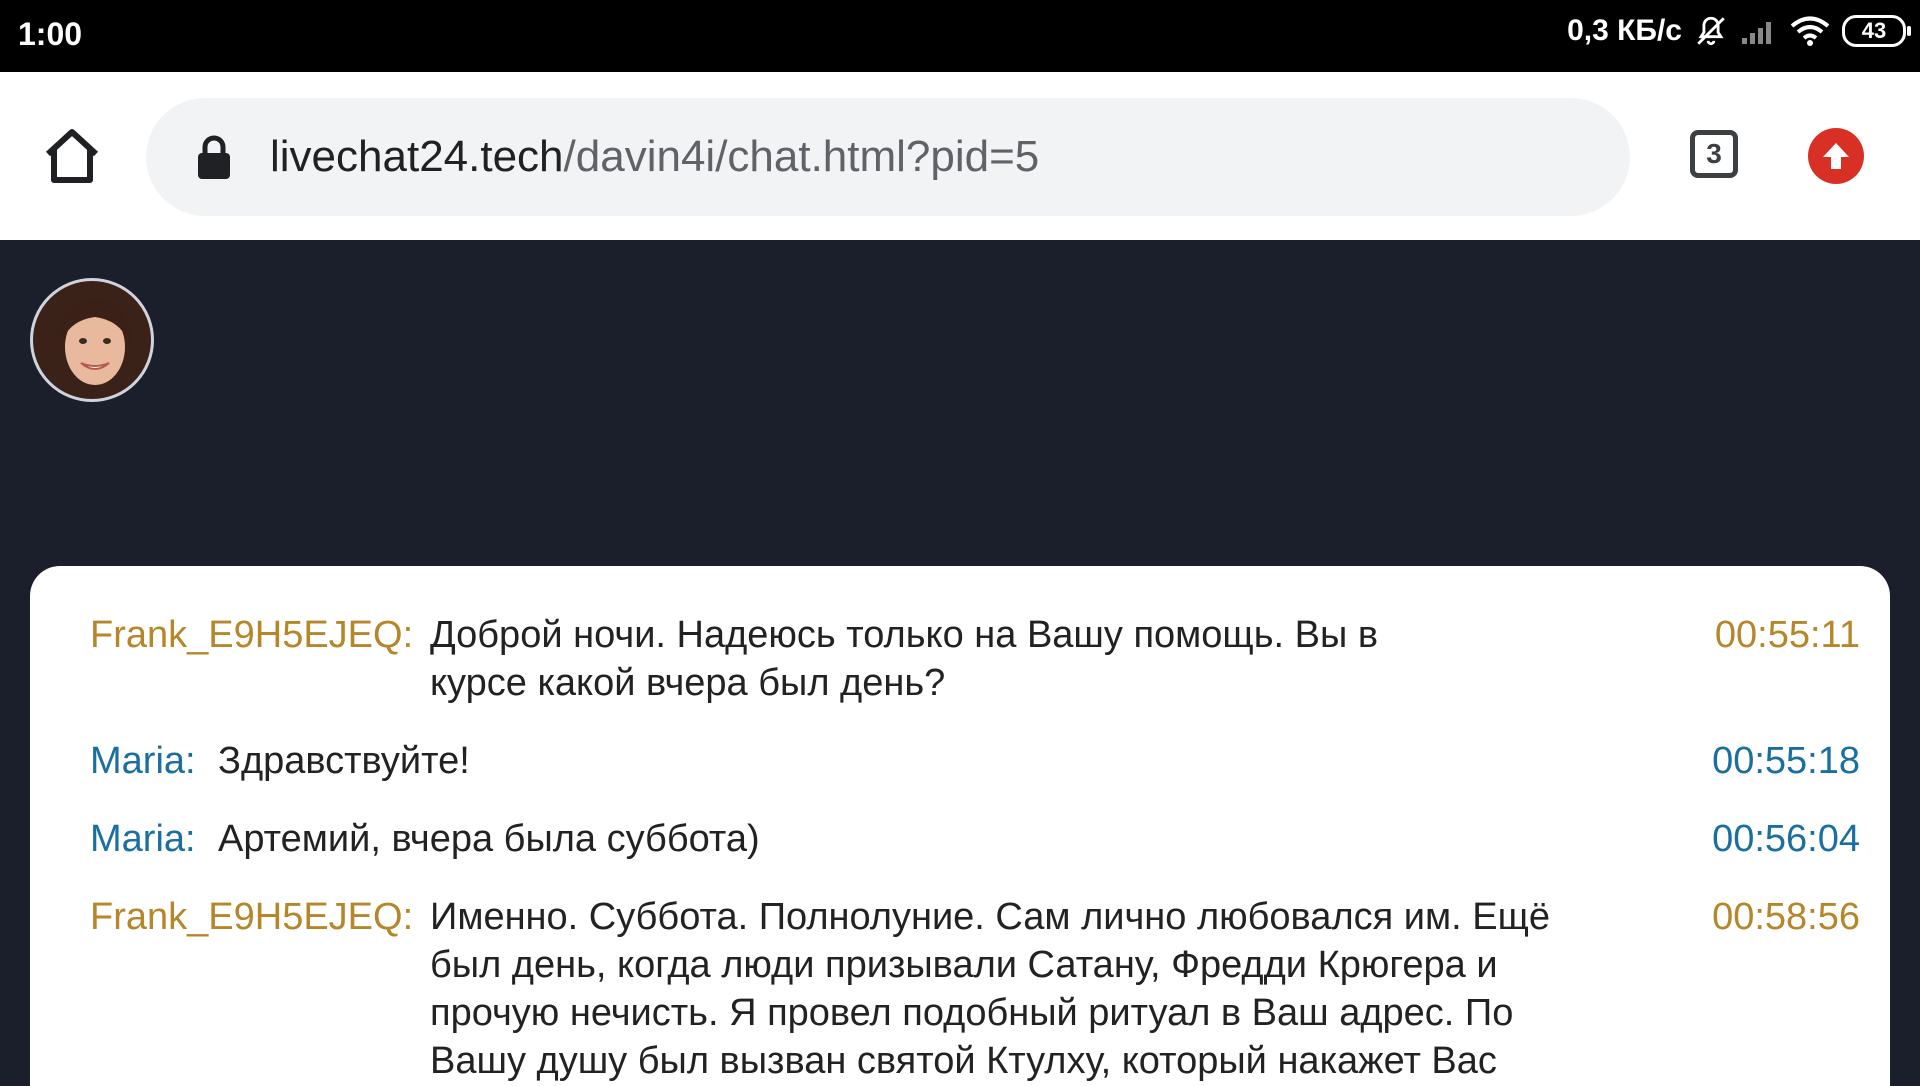 The height and width of the screenshot is (1086, 1920). What do you see at coordinates (344, 761) in the screenshot?
I see `message-text: Здравствуйте!` at bounding box center [344, 761].